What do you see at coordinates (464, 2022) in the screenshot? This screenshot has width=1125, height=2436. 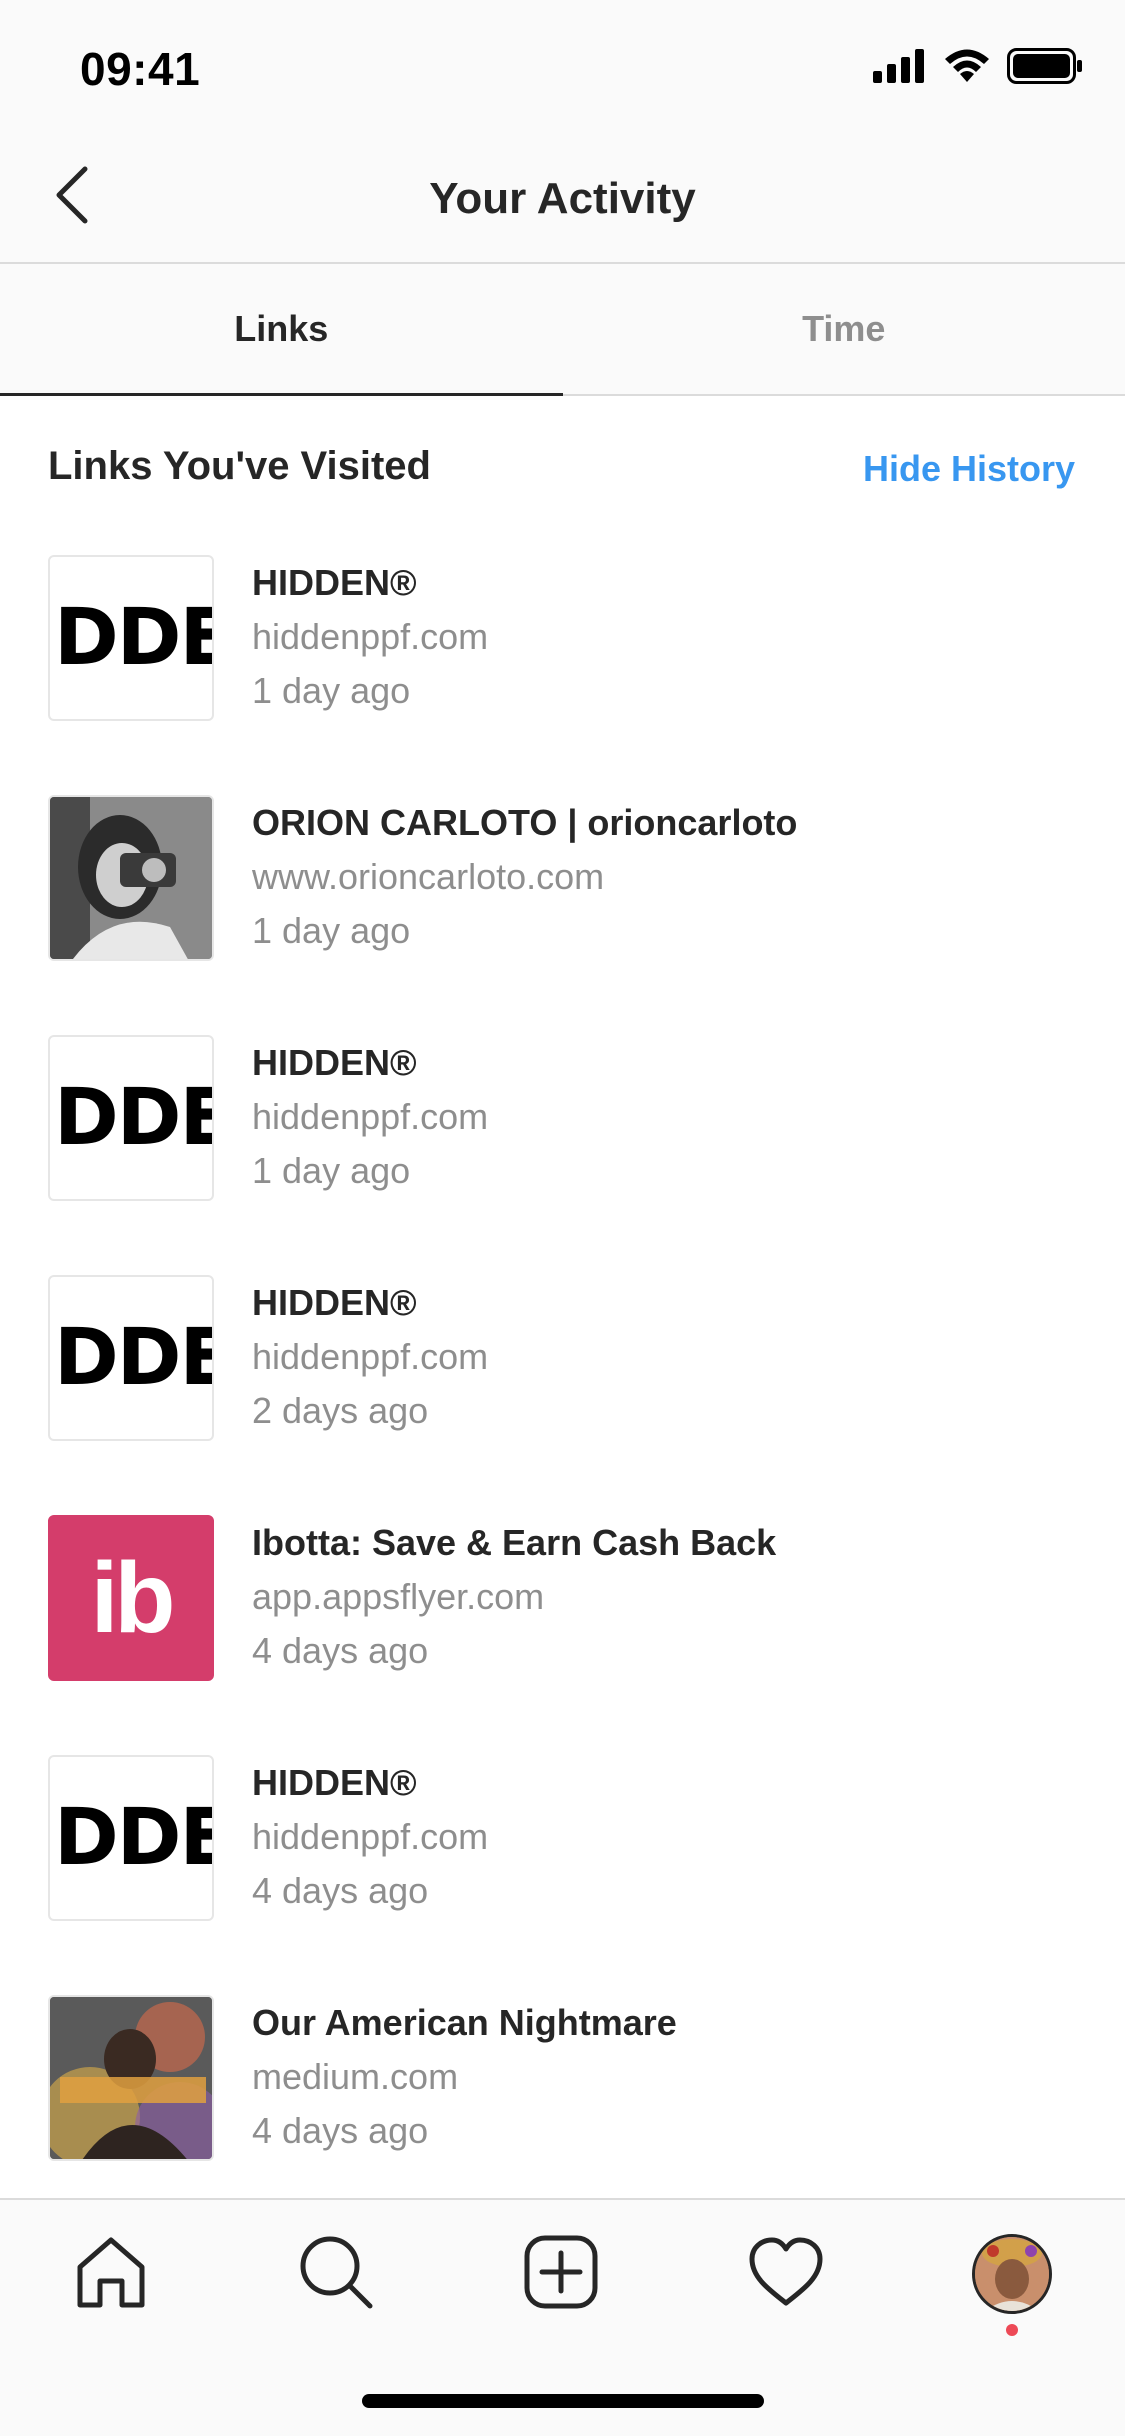 I see `link-title: Our American Nightmare` at bounding box center [464, 2022].